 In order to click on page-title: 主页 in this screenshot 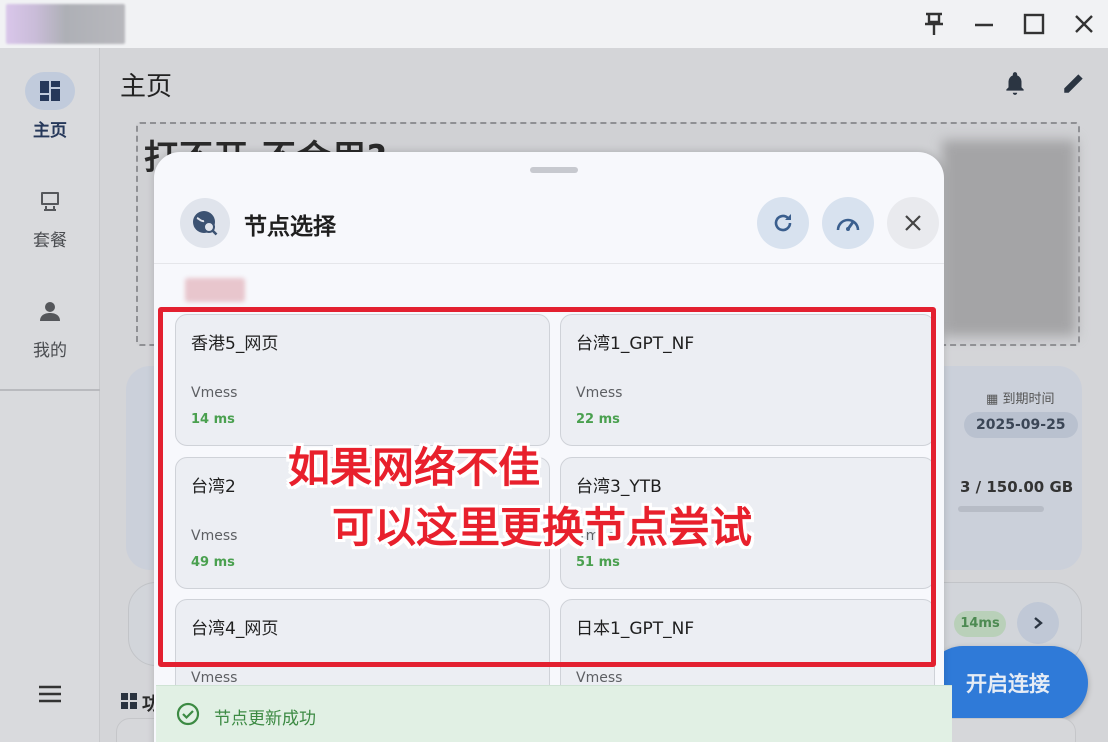, I will do `click(146, 87)`.